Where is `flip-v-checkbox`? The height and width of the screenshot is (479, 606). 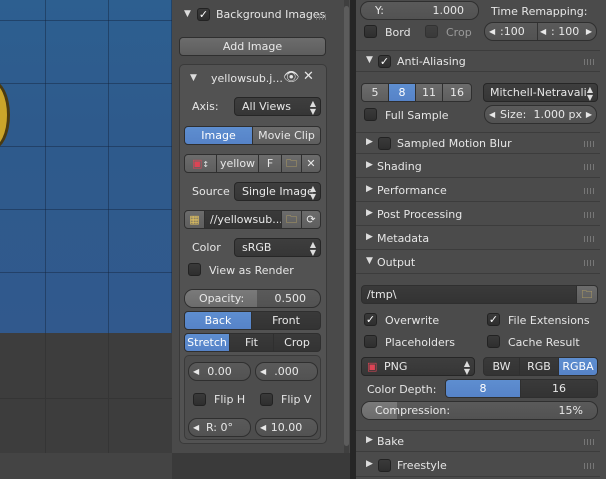 flip-v-checkbox is located at coordinates (266, 399).